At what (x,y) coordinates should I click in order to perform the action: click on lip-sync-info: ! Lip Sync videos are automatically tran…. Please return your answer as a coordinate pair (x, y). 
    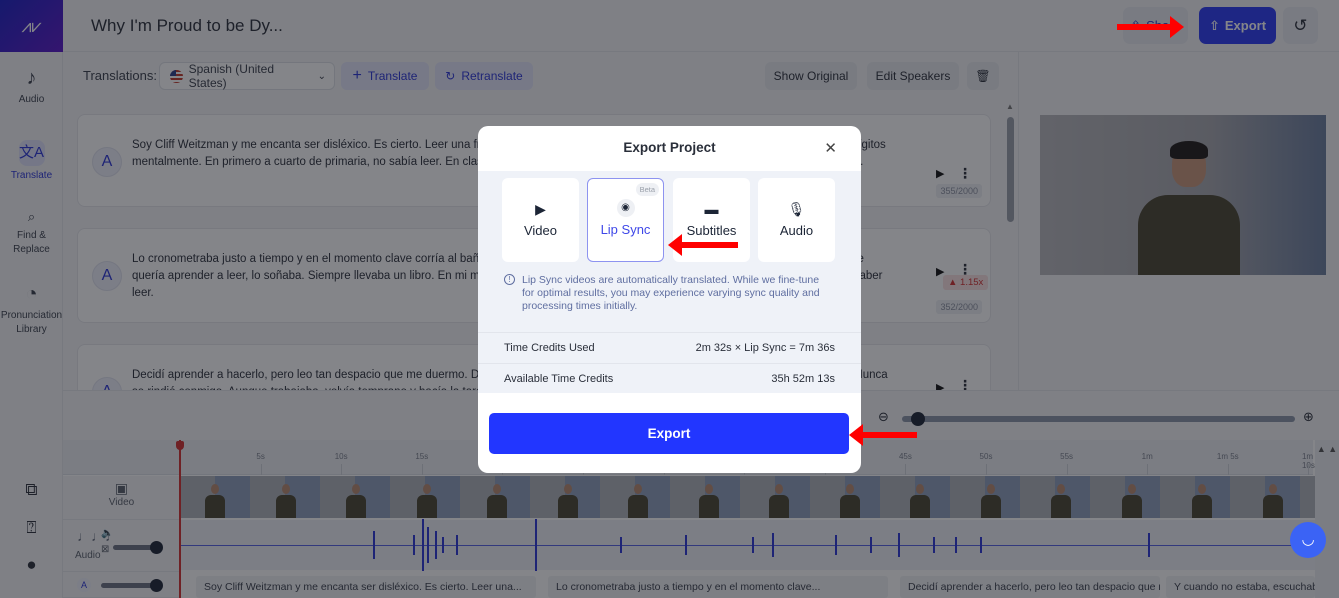
    Looking at the image, I should click on (664, 293).